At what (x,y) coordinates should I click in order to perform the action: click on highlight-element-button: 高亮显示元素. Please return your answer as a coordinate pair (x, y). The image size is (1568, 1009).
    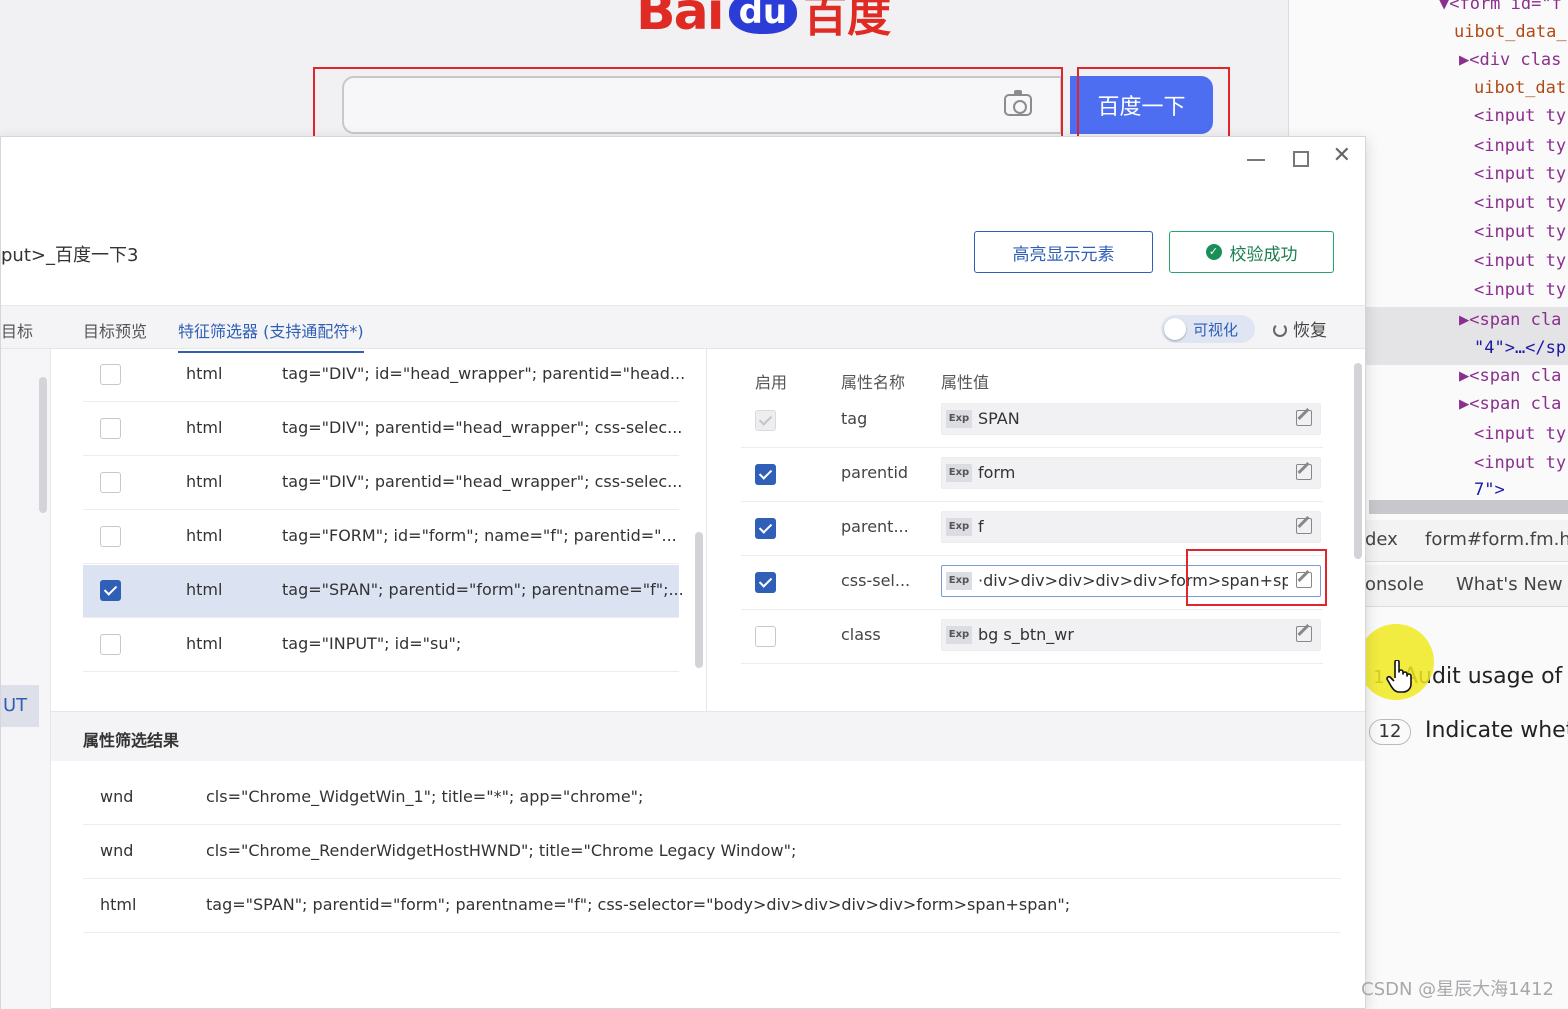
    Looking at the image, I should click on (1063, 252).